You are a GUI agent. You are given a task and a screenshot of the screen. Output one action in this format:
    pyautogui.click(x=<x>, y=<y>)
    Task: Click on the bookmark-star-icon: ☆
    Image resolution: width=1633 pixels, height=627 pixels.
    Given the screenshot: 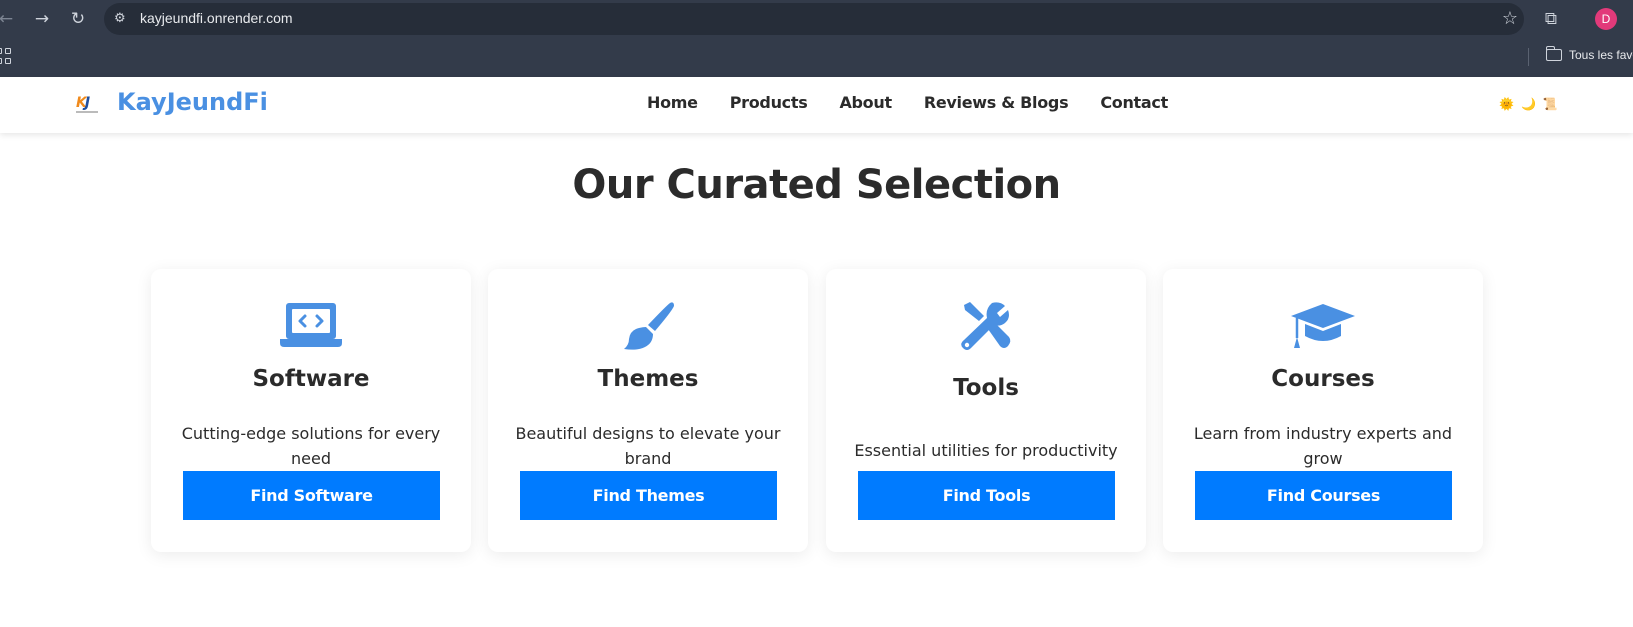 What is the action you would take?
    pyautogui.click(x=1510, y=19)
    